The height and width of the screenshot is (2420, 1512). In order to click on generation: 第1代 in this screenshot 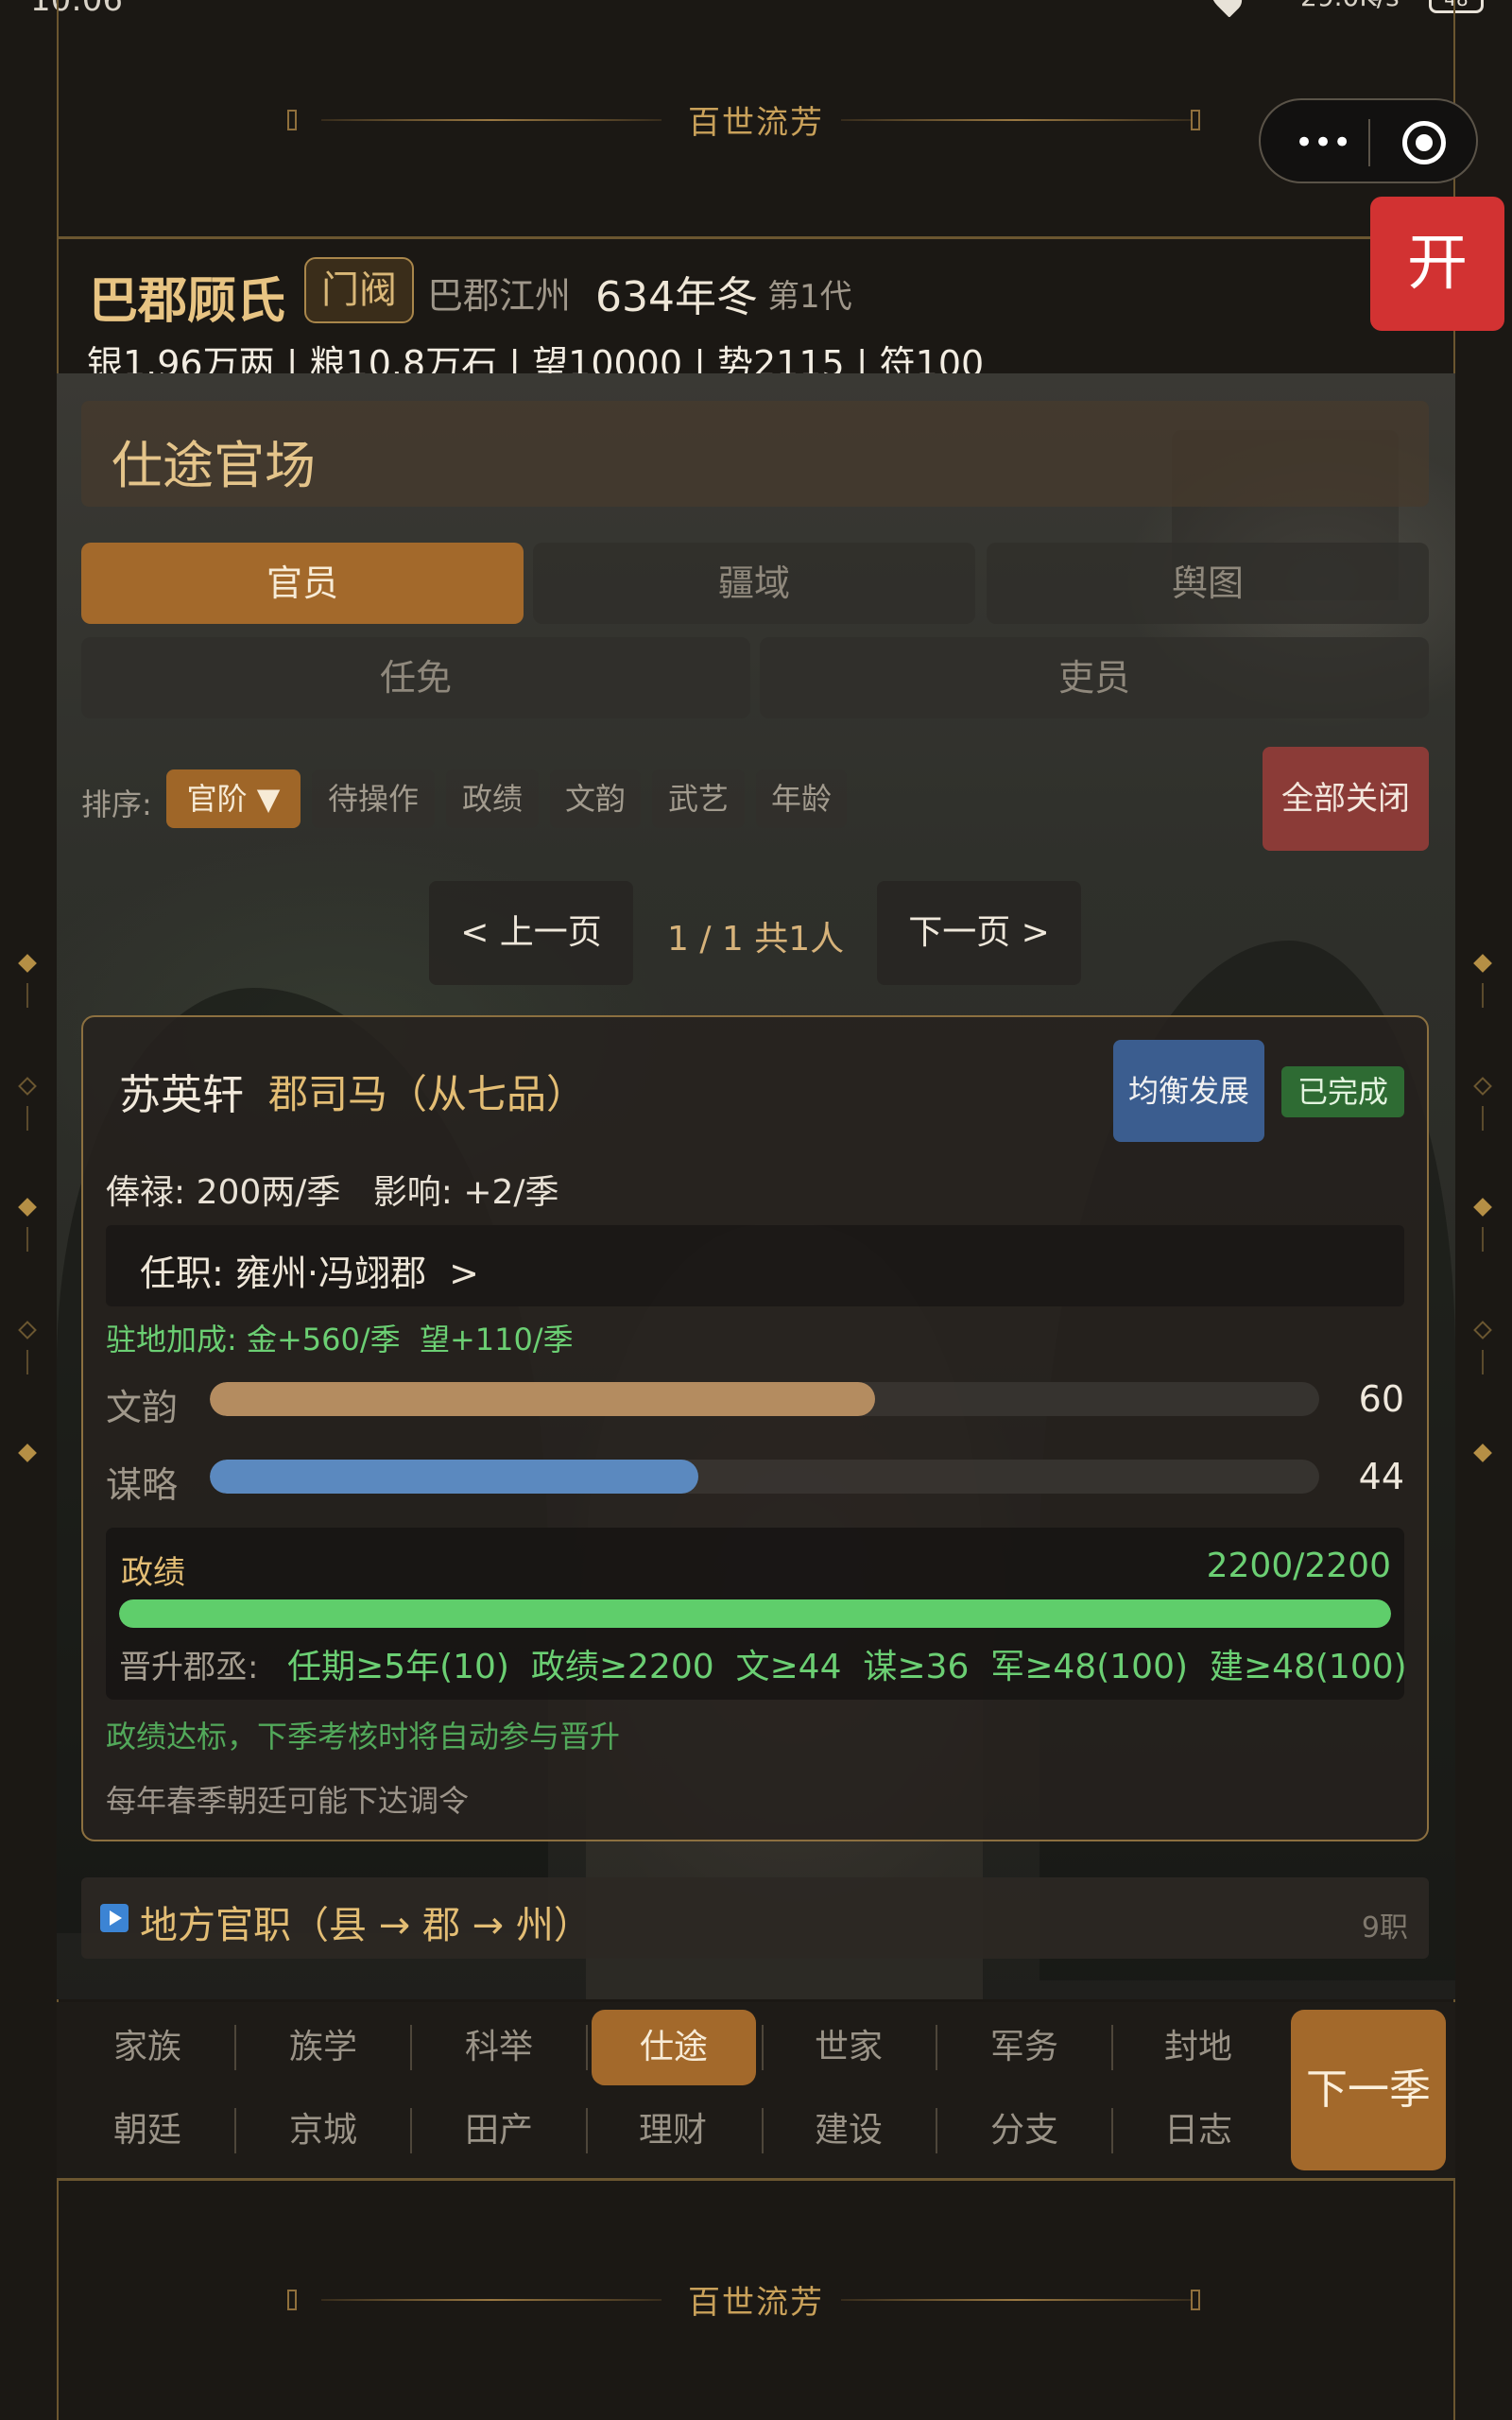, I will do `click(809, 297)`.